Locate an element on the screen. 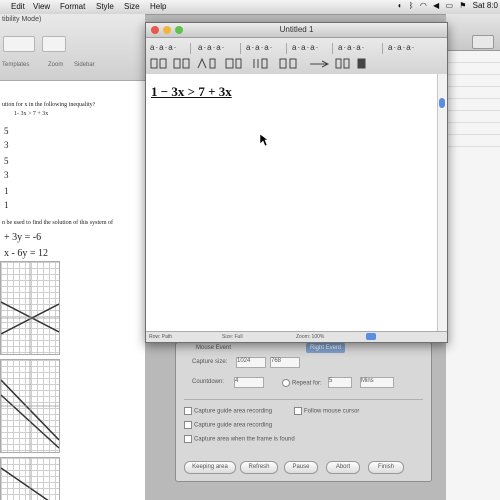 This screenshot has height=500, width=500. capture-width-field: 1024 is located at coordinates (251, 362).